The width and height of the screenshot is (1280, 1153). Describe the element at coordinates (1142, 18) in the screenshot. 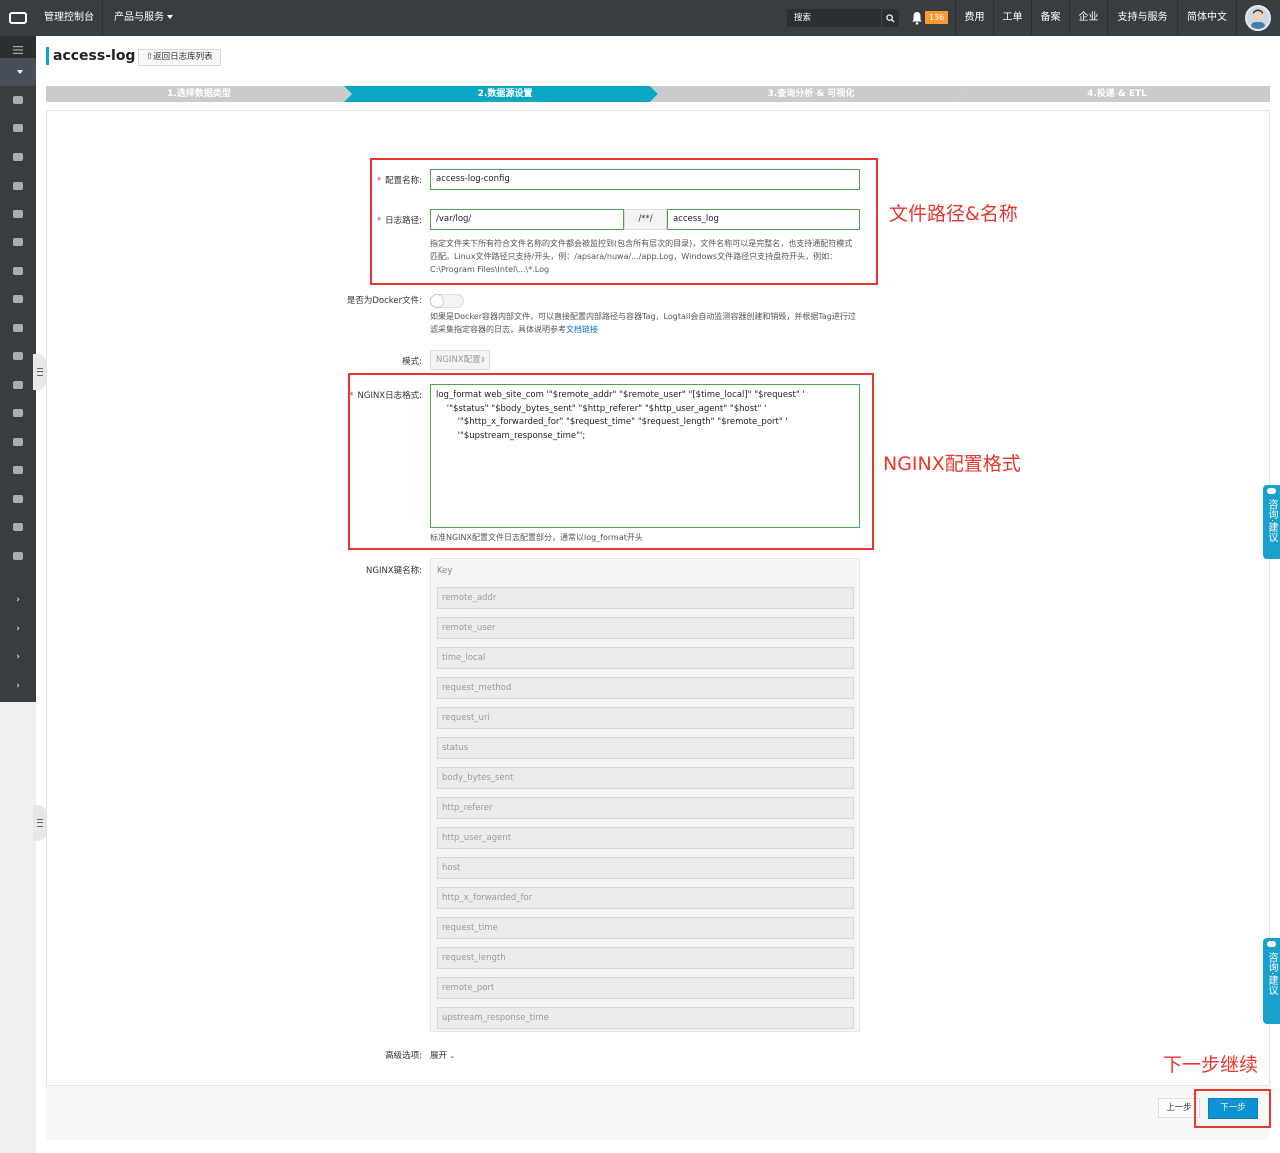

I see `nav-support: 支持与服务` at that location.